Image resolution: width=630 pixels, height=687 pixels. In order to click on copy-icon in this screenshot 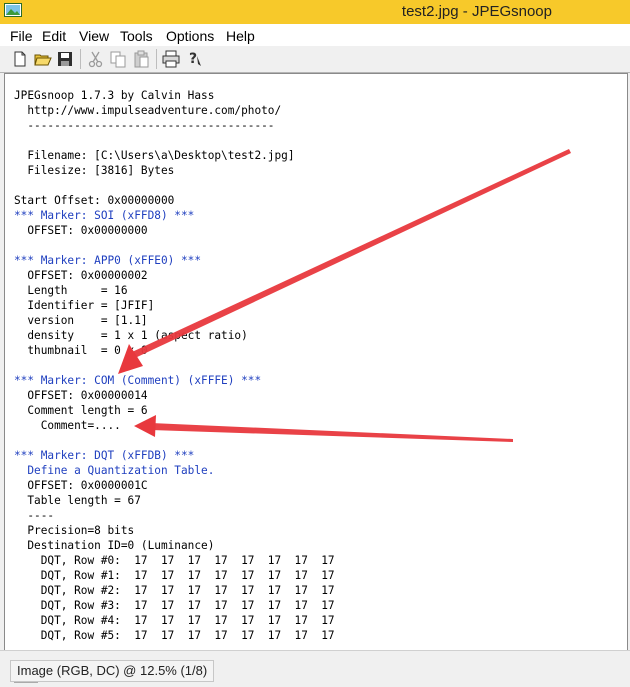, I will do `click(118, 59)`.